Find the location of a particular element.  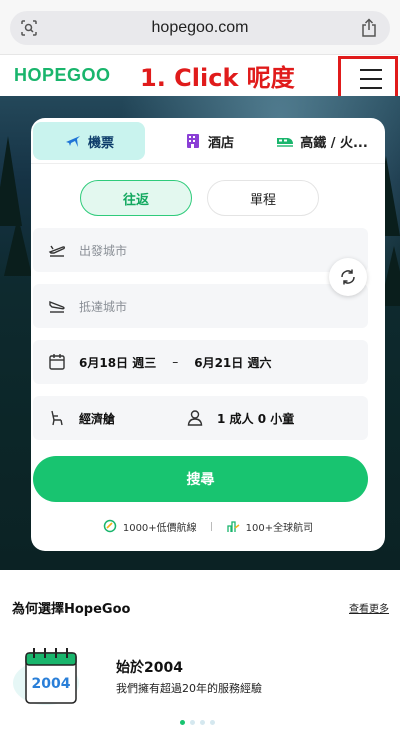

cabin-passengers-field: 經濟艙 1 成人 0 小童 is located at coordinates (200, 418).